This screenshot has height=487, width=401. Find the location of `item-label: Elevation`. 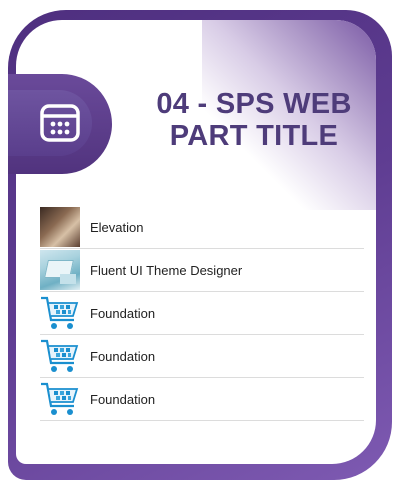

item-label: Elevation is located at coordinates (116, 227).